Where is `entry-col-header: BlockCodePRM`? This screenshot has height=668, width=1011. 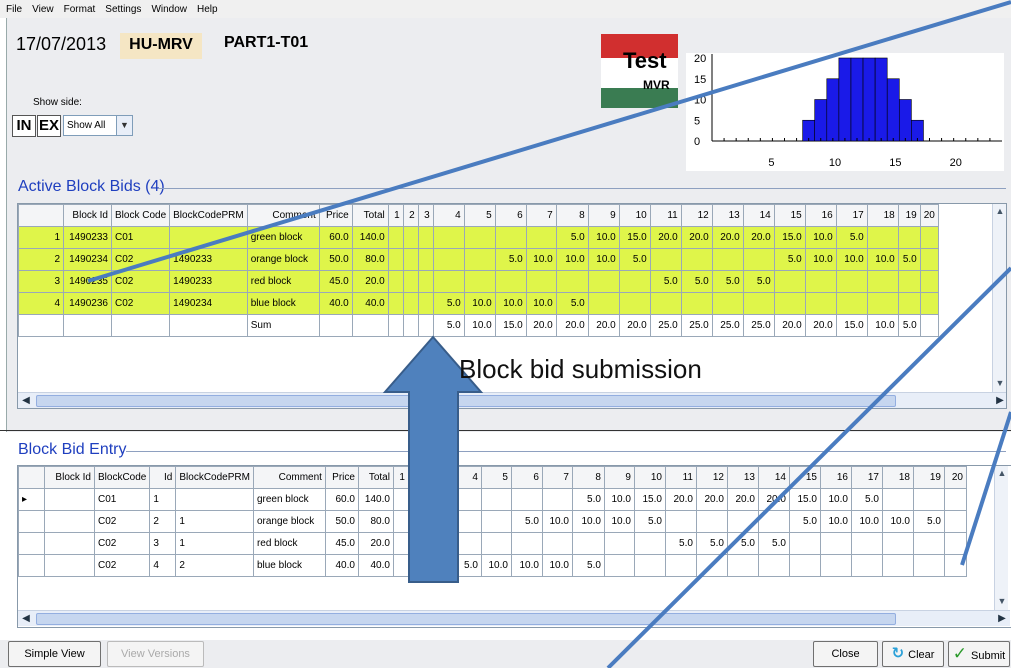
entry-col-header: BlockCodePRM is located at coordinates (214, 477).